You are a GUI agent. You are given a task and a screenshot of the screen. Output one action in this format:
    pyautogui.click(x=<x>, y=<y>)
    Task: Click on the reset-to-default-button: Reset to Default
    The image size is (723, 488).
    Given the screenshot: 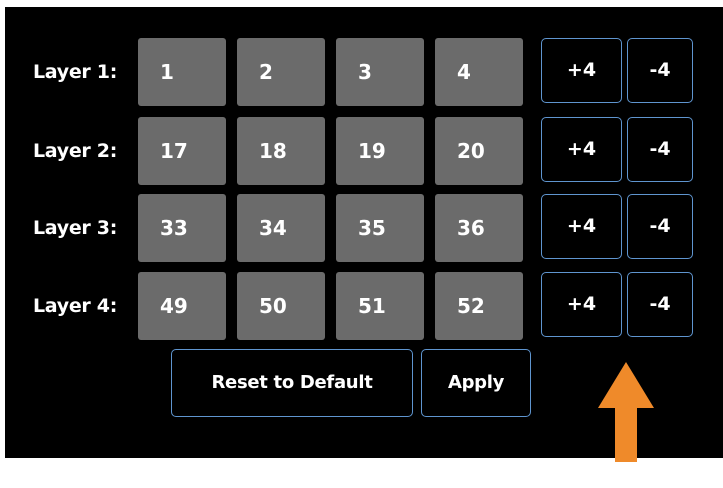 What is the action you would take?
    pyautogui.click(x=292, y=383)
    